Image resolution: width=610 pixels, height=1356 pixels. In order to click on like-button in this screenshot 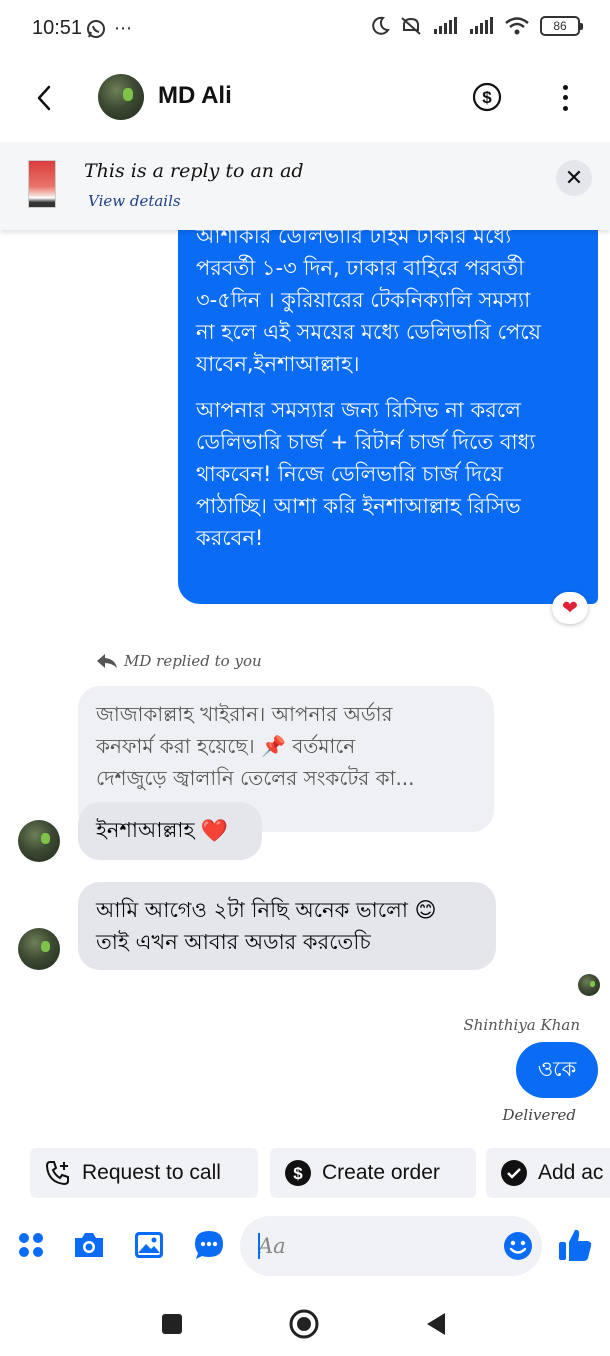, I will do `click(575, 1245)`.